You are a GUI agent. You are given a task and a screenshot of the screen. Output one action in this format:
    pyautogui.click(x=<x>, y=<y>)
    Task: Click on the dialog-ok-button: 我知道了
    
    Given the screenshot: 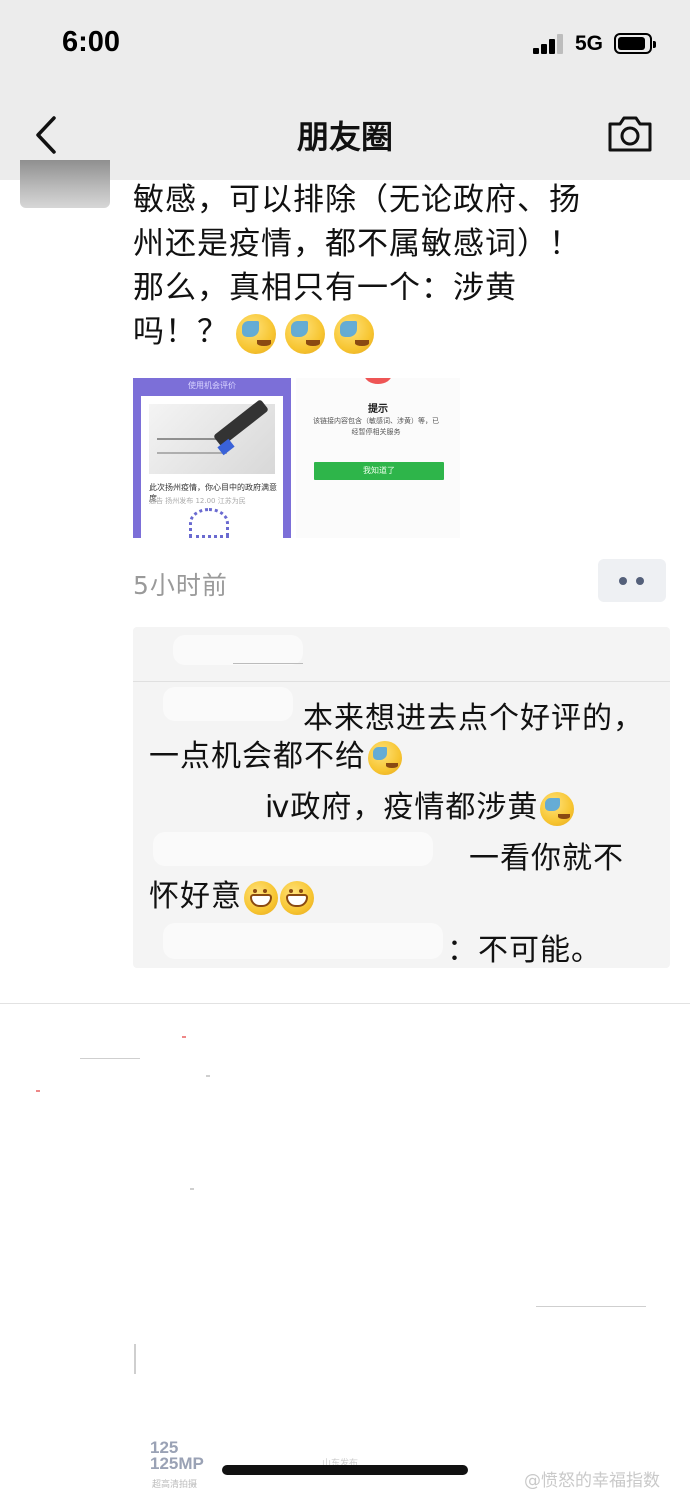 What is the action you would take?
    pyautogui.click(x=379, y=471)
    